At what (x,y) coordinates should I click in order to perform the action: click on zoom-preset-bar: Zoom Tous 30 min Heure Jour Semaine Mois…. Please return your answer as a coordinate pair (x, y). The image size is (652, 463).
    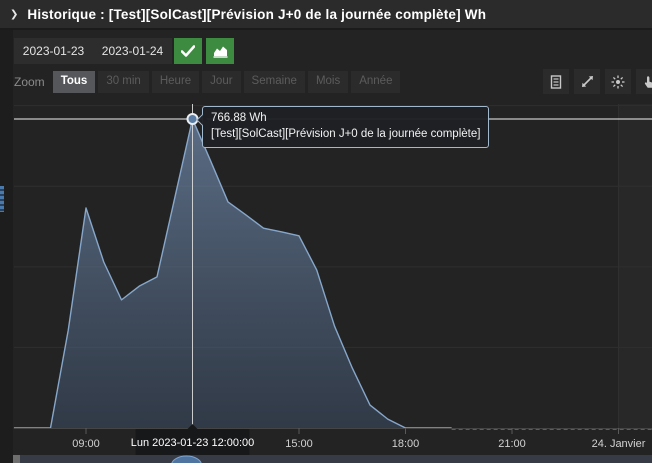
    Looking at the image, I should click on (208, 82).